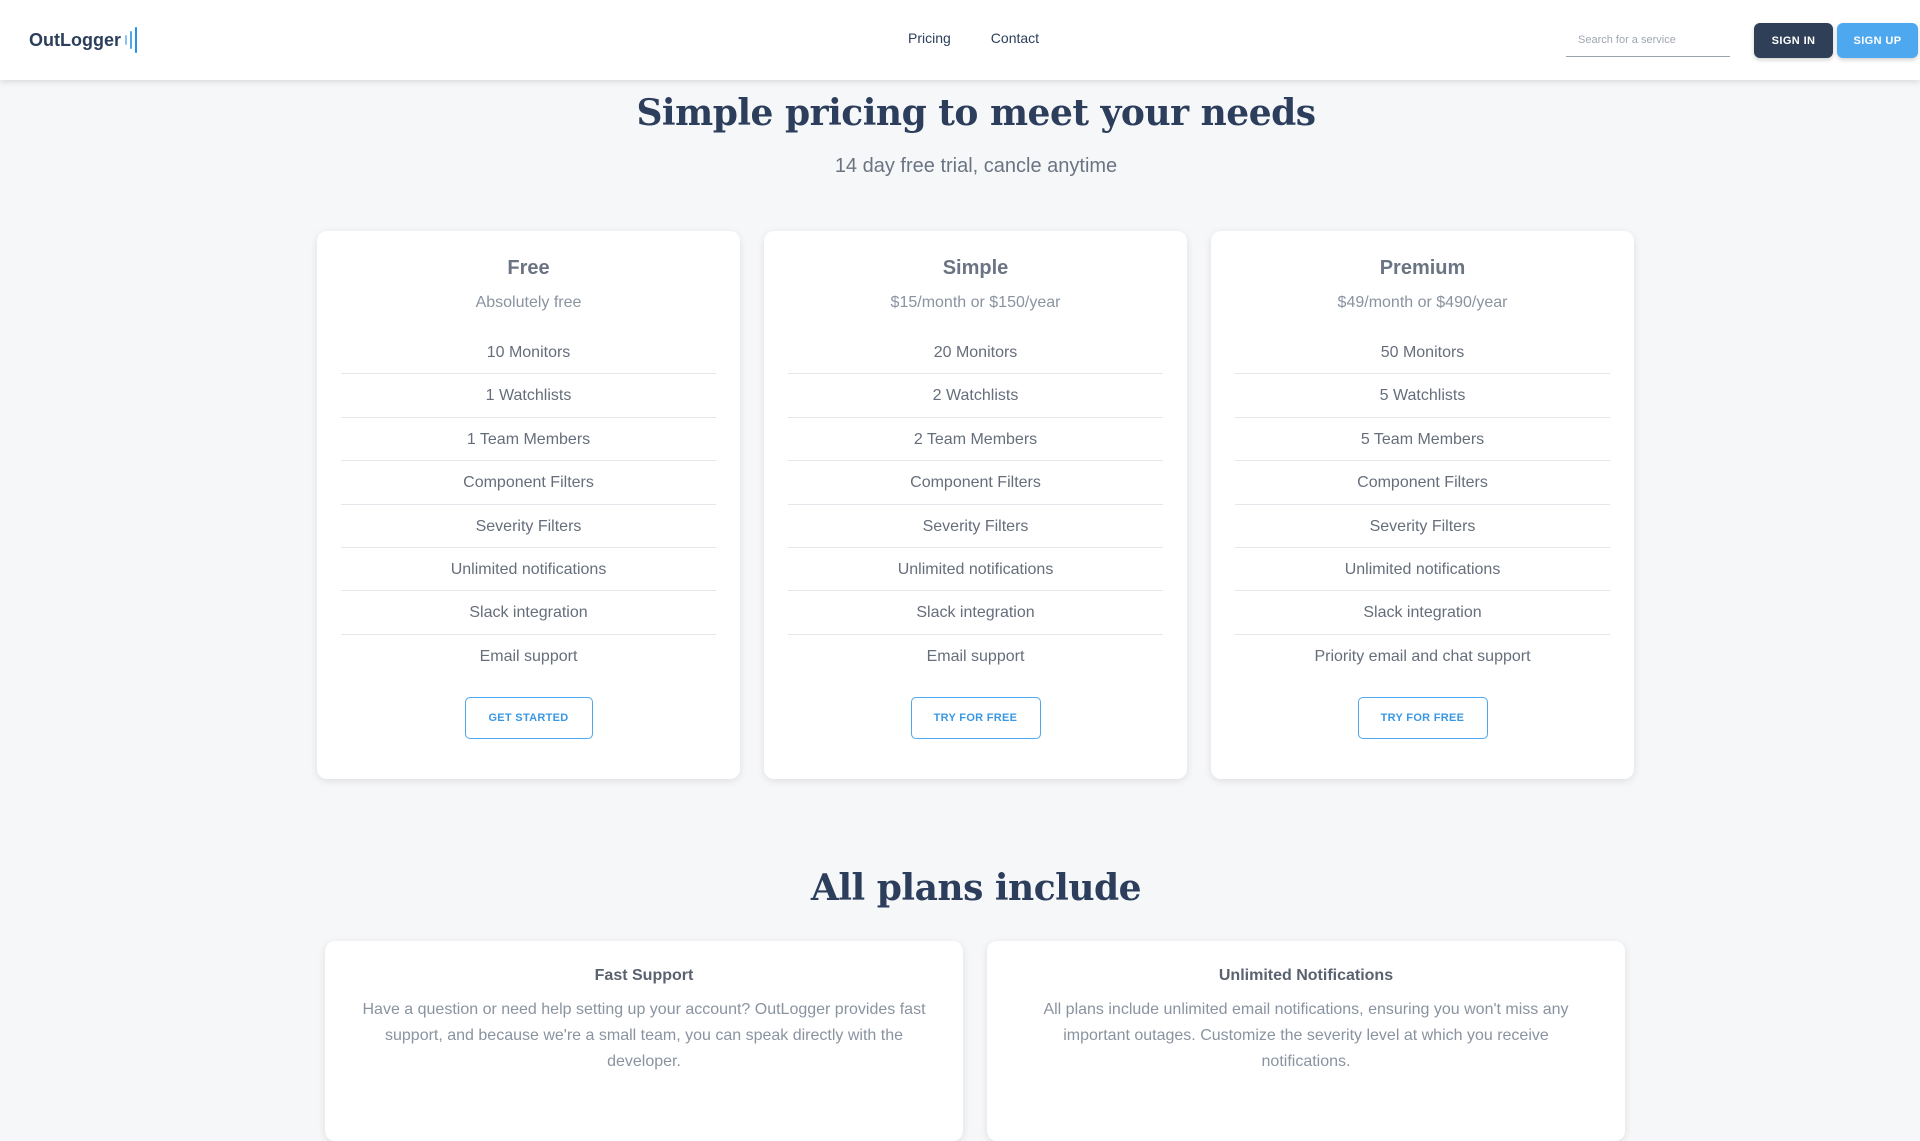  I want to click on nav-pricing-link: Pricing, so click(929, 38).